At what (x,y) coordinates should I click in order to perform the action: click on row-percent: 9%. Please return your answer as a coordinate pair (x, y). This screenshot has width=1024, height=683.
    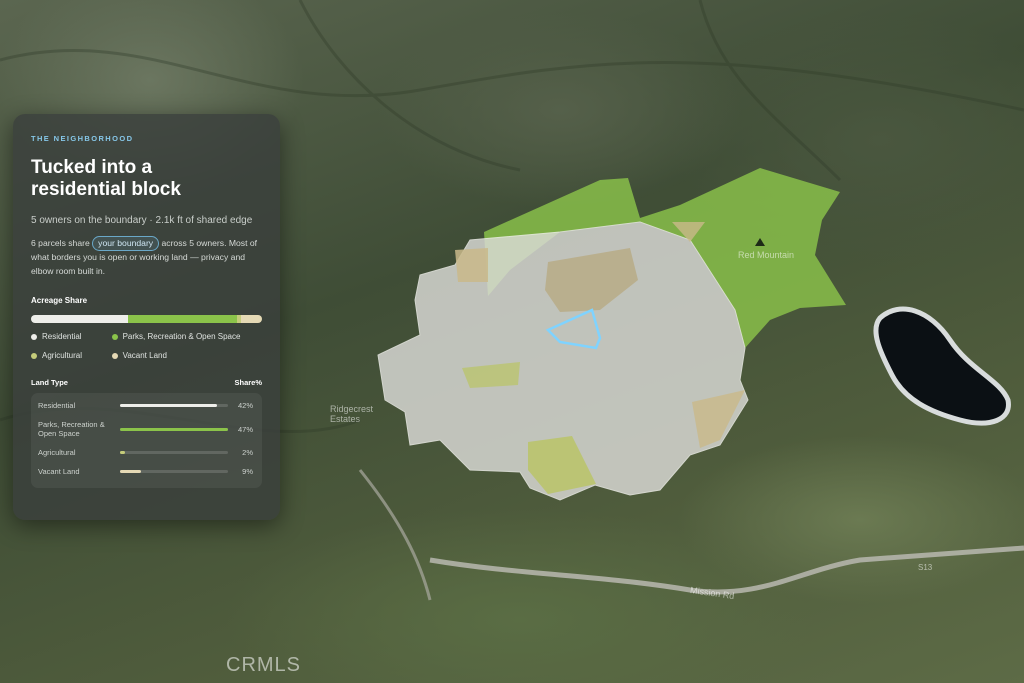
    Looking at the image, I should click on (247, 471).